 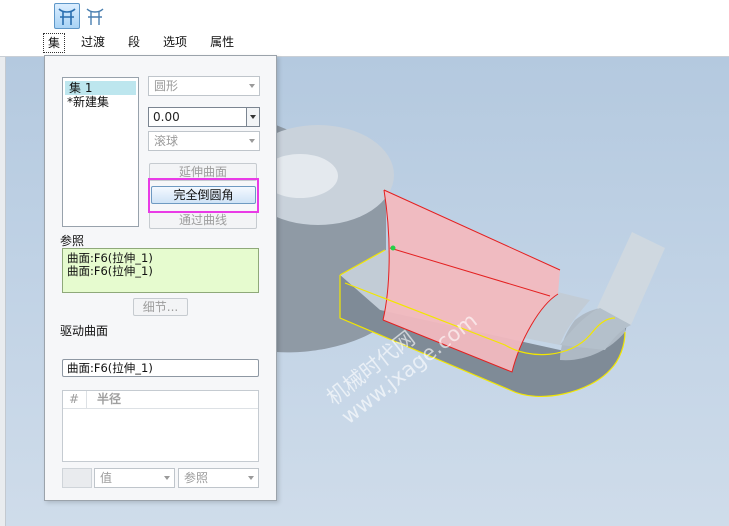 What do you see at coordinates (160, 270) in the screenshot?
I see `references-collector: 曲面:F6(拉伸_1) 曲面:F6(拉伸_1)` at bounding box center [160, 270].